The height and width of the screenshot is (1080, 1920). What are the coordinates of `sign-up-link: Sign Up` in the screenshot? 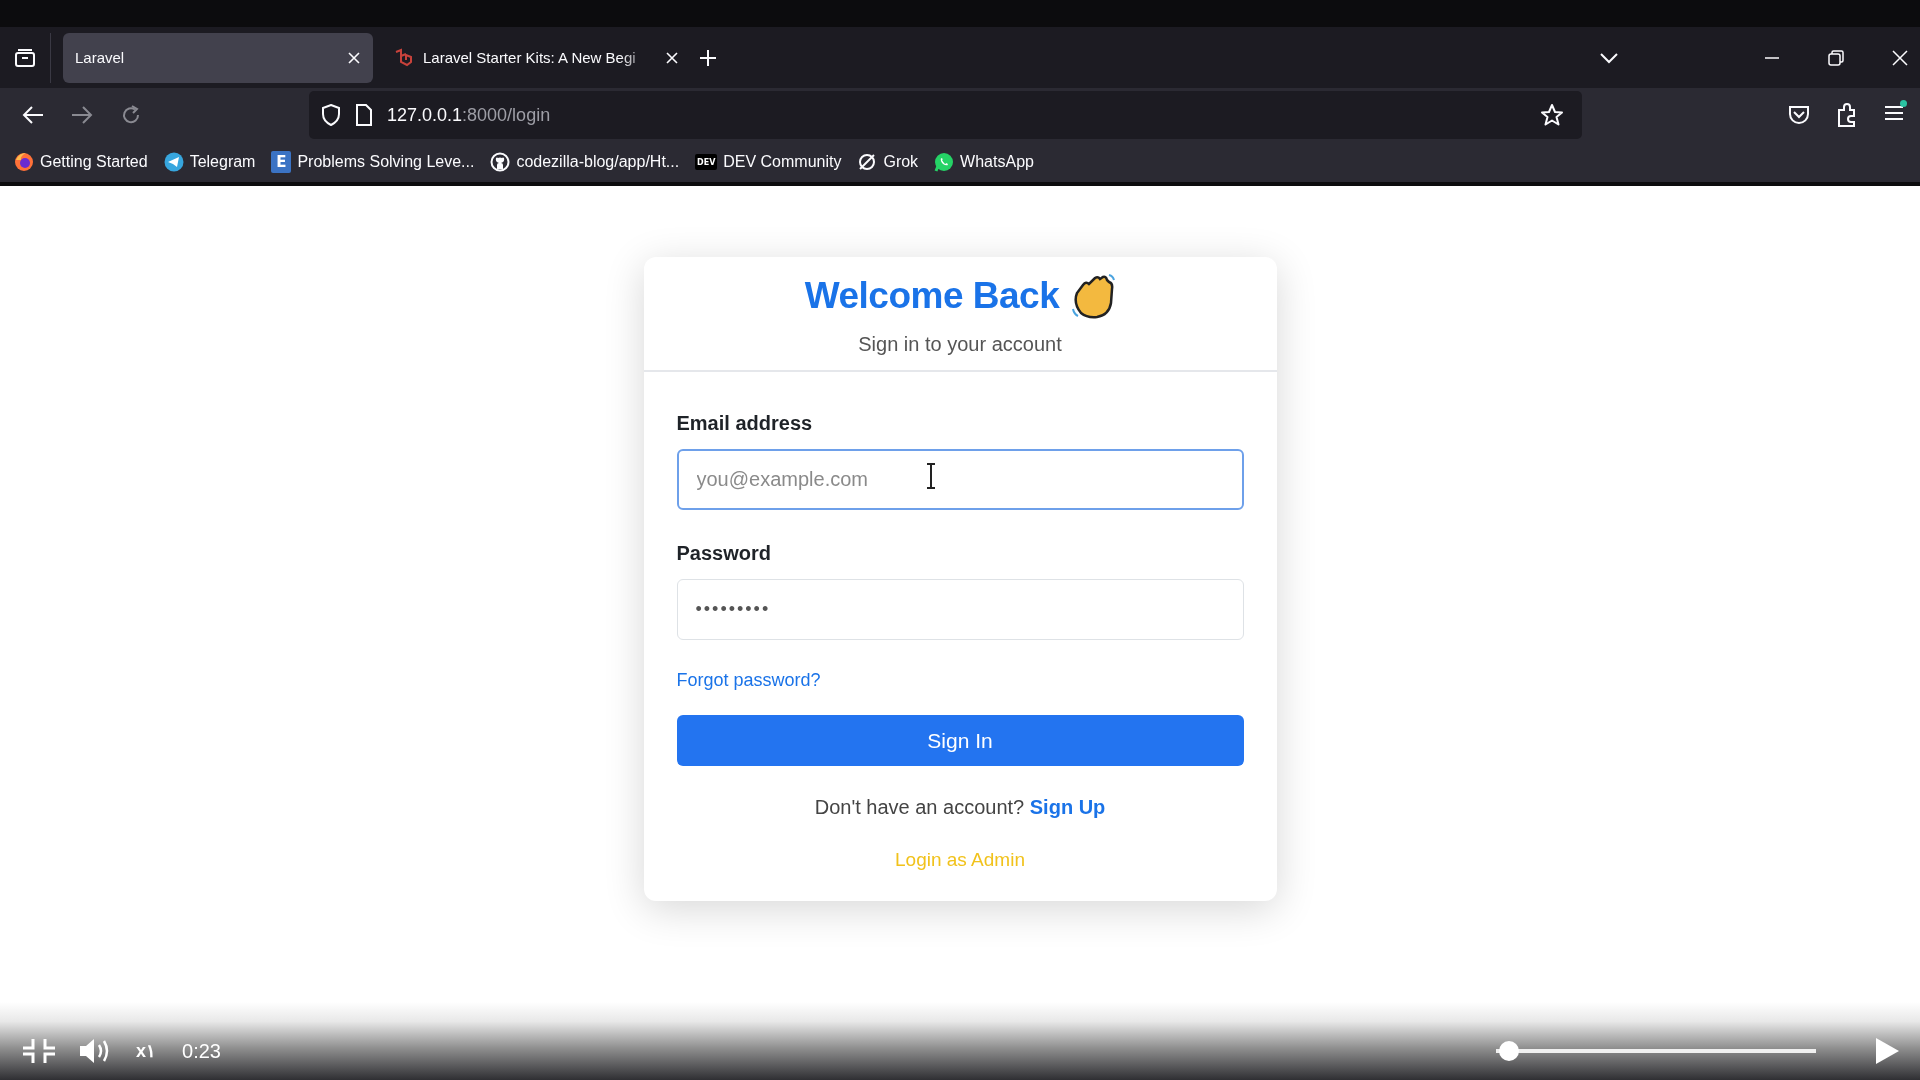 It's located at (1067, 807).